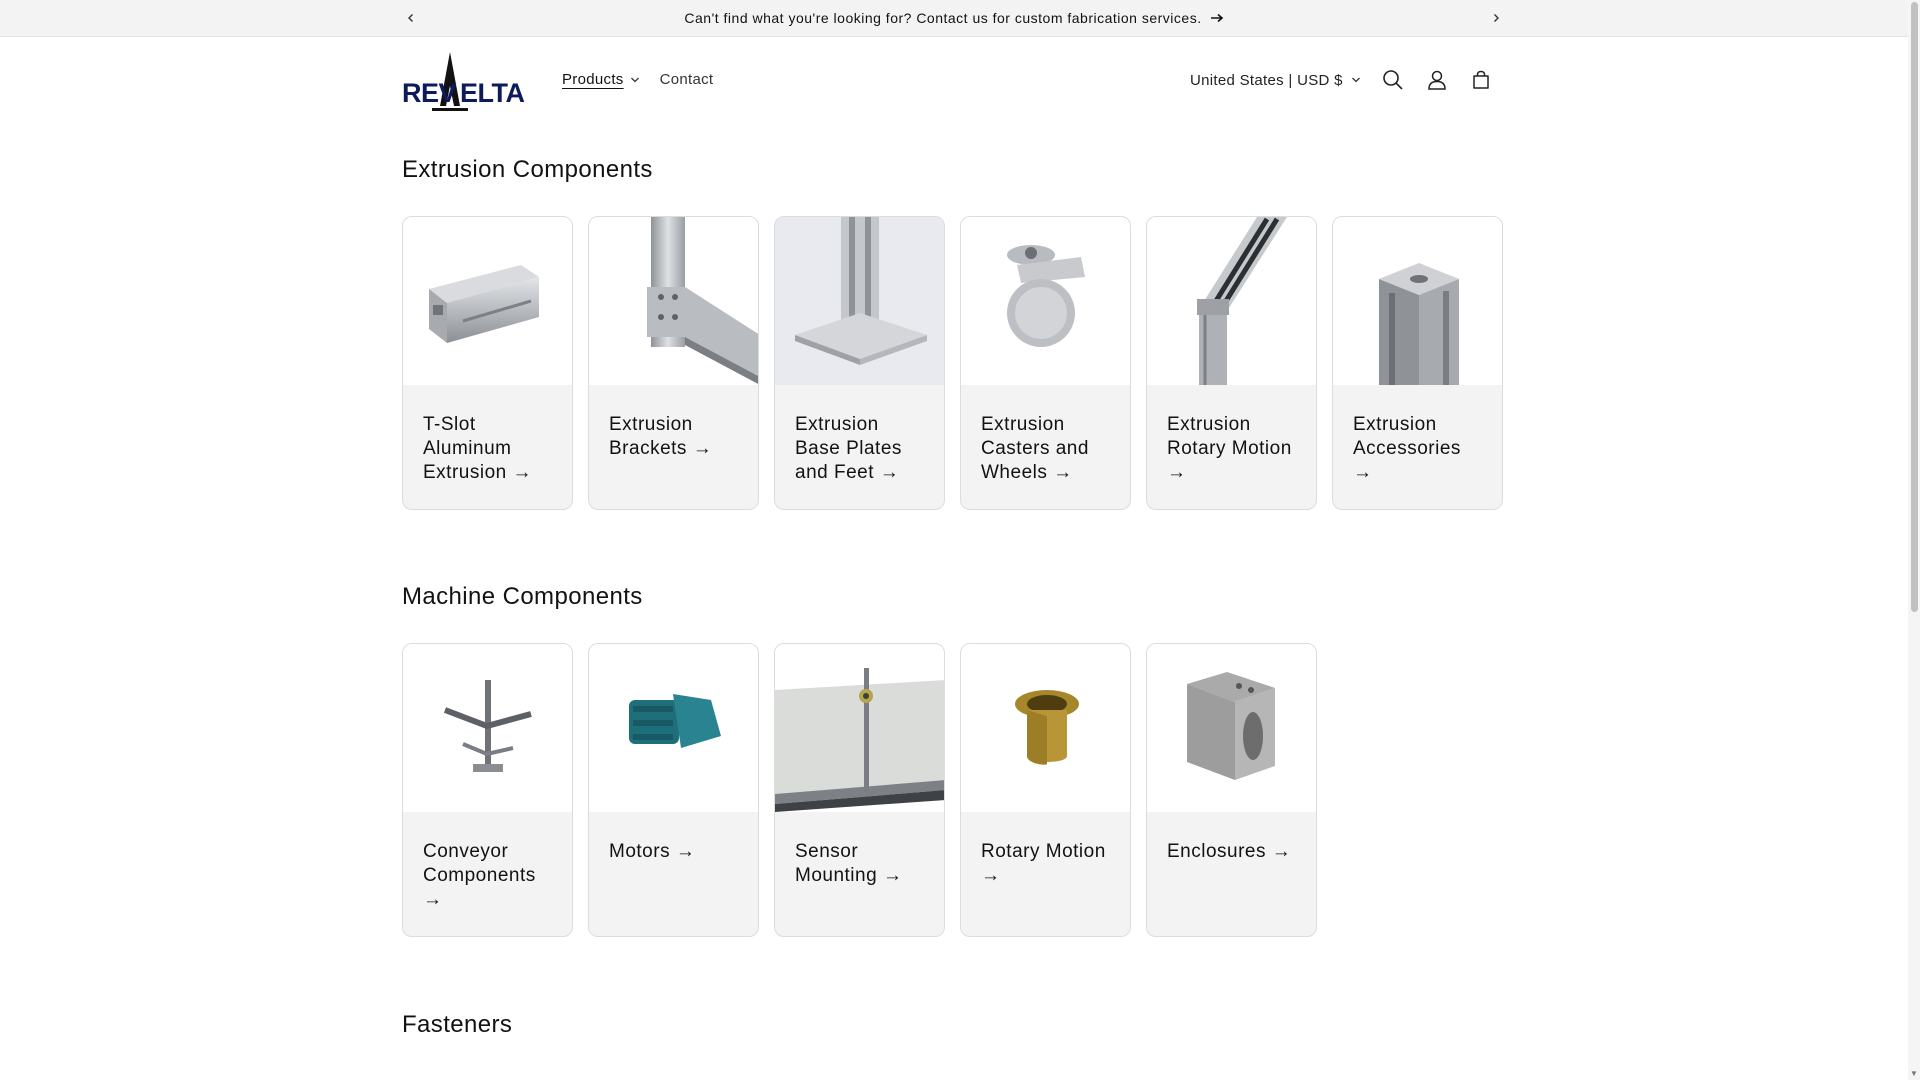  What do you see at coordinates (1045, 301) in the screenshot?
I see `extrusion-casters-image` at bounding box center [1045, 301].